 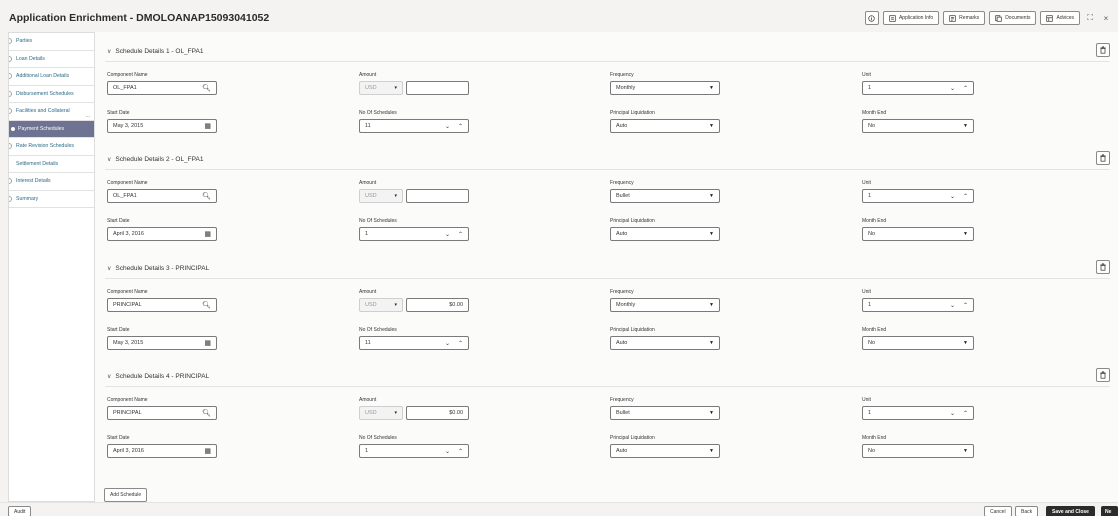 What do you see at coordinates (41, 128) in the screenshot?
I see `sidebar-item-label: Payment Schedules` at bounding box center [41, 128].